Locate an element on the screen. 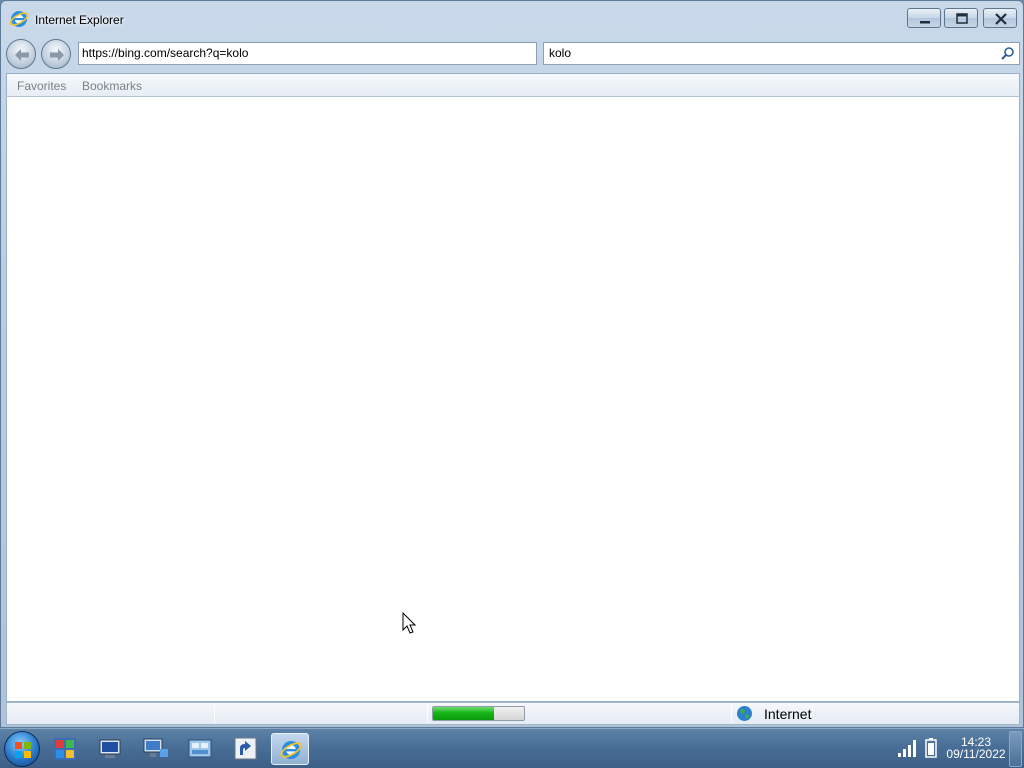  restore-icon is located at coordinates (962, 18).